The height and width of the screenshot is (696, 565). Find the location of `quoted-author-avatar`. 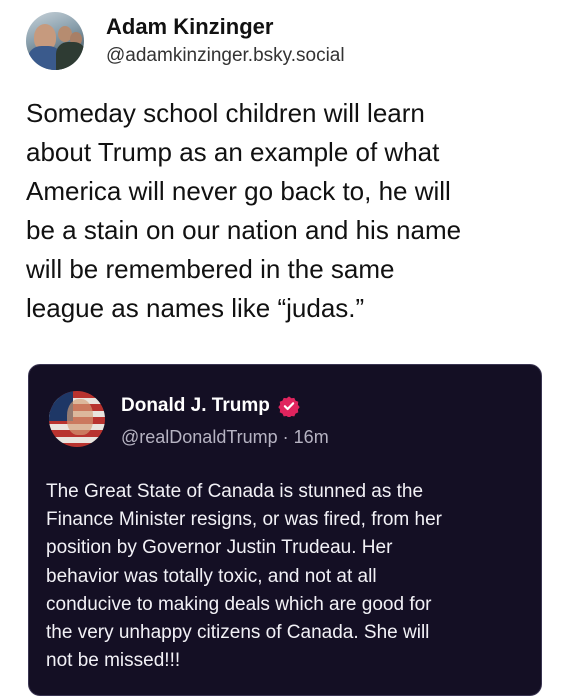

quoted-author-avatar is located at coordinates (77, 419).